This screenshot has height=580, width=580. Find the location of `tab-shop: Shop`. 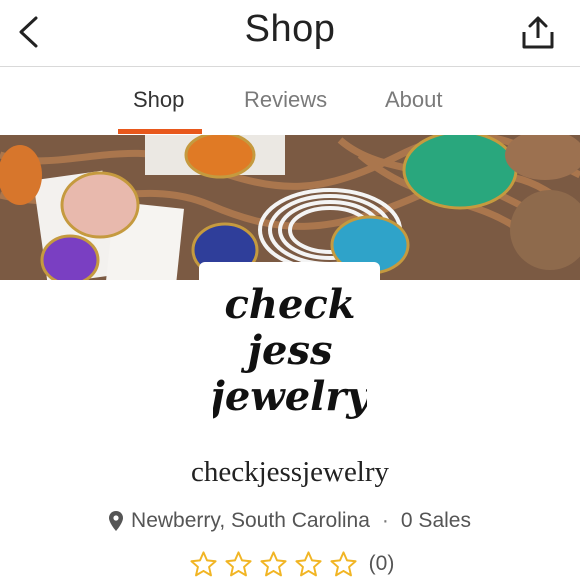

tab-shop: Shop is located at coordinates (158, 100).